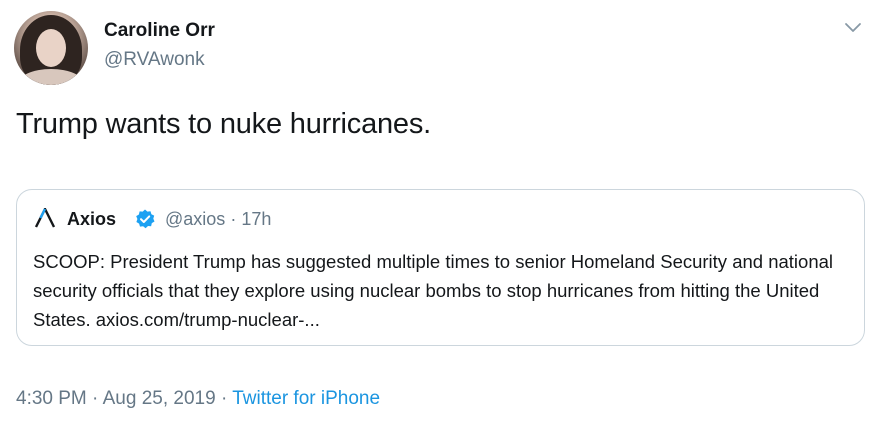 Image resolution: width=874 pixels, height=427 pixels. What do you see at coordinates (159, 398) in the screenshot?
I see `tweet-date: Aug 25, 2019` at bounding box center [159, 398].